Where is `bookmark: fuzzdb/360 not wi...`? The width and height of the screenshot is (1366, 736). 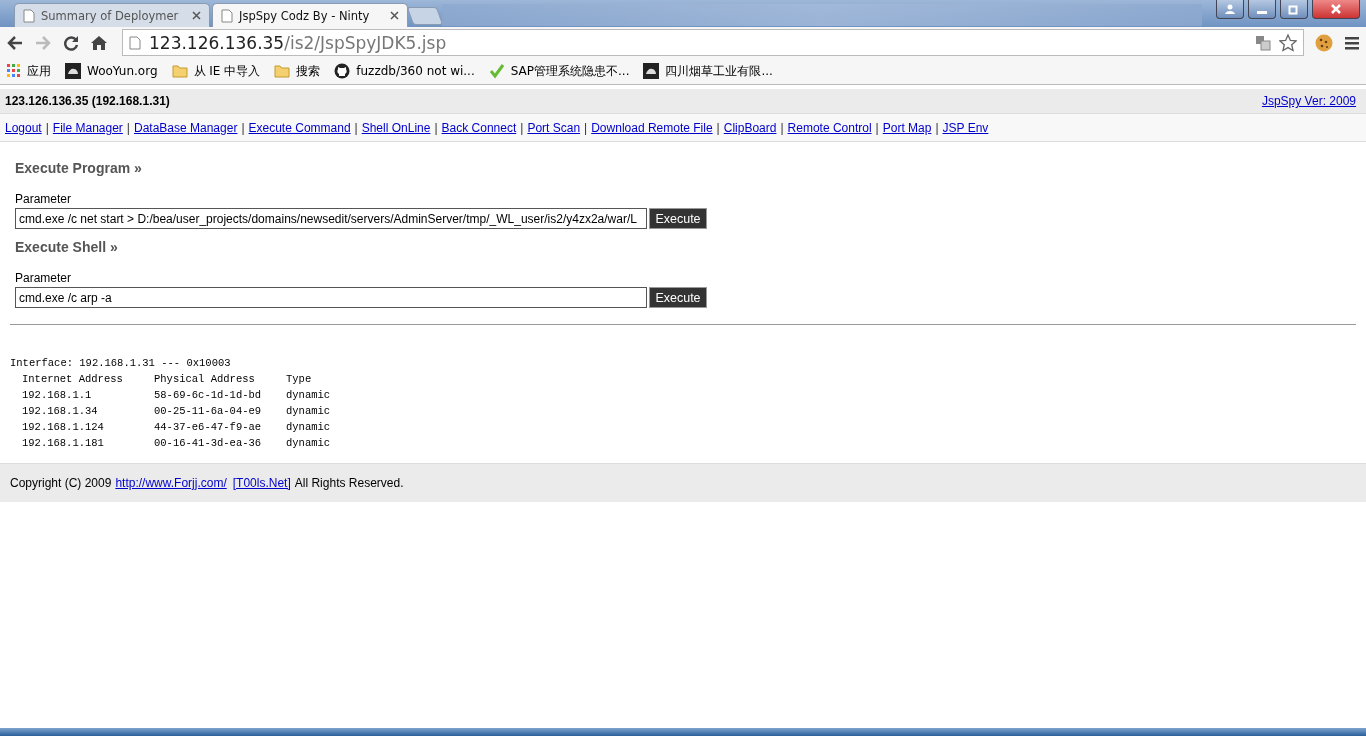
bookmark: fuzzdb/360 not wi... is located at coordinates (404, 71).